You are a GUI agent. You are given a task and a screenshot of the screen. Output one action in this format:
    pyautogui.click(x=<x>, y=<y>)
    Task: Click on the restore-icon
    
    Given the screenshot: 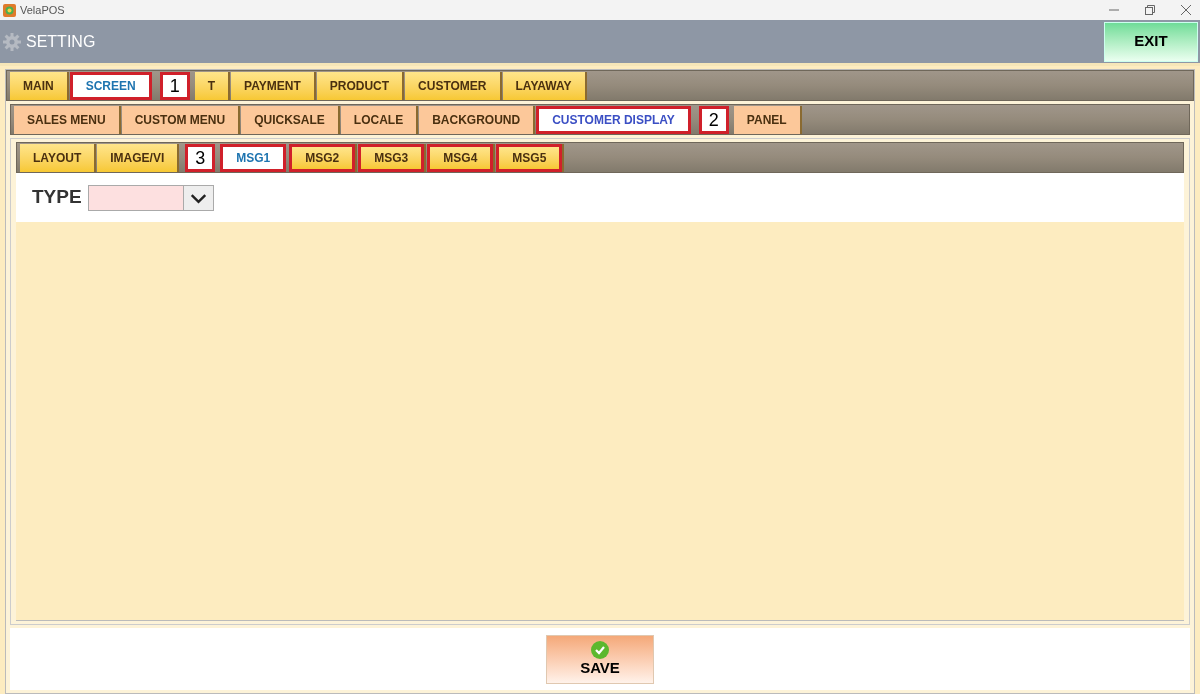 What is the action you would take?
    pyautogui.click(x=1150, y=10)
    